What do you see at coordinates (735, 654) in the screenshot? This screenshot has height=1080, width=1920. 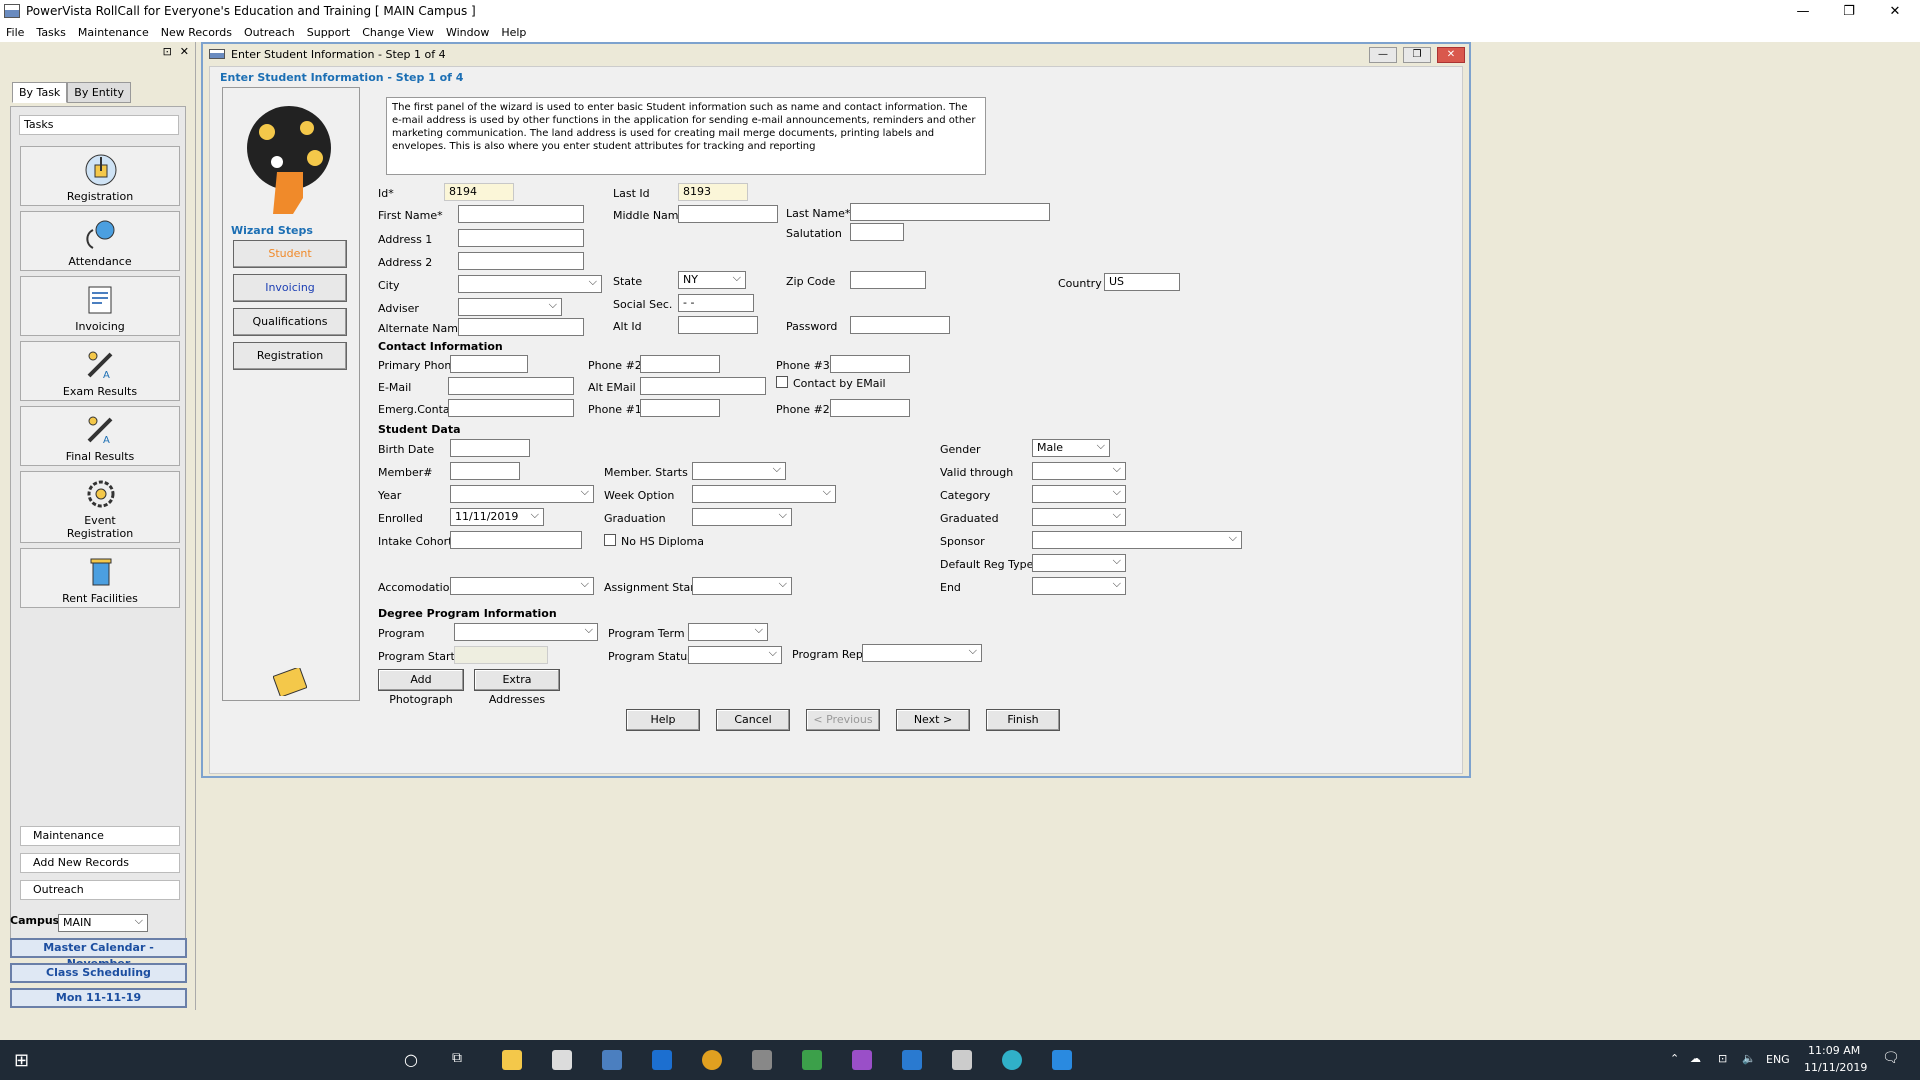 I see `program-status-select` at bounding box center [735, 654].